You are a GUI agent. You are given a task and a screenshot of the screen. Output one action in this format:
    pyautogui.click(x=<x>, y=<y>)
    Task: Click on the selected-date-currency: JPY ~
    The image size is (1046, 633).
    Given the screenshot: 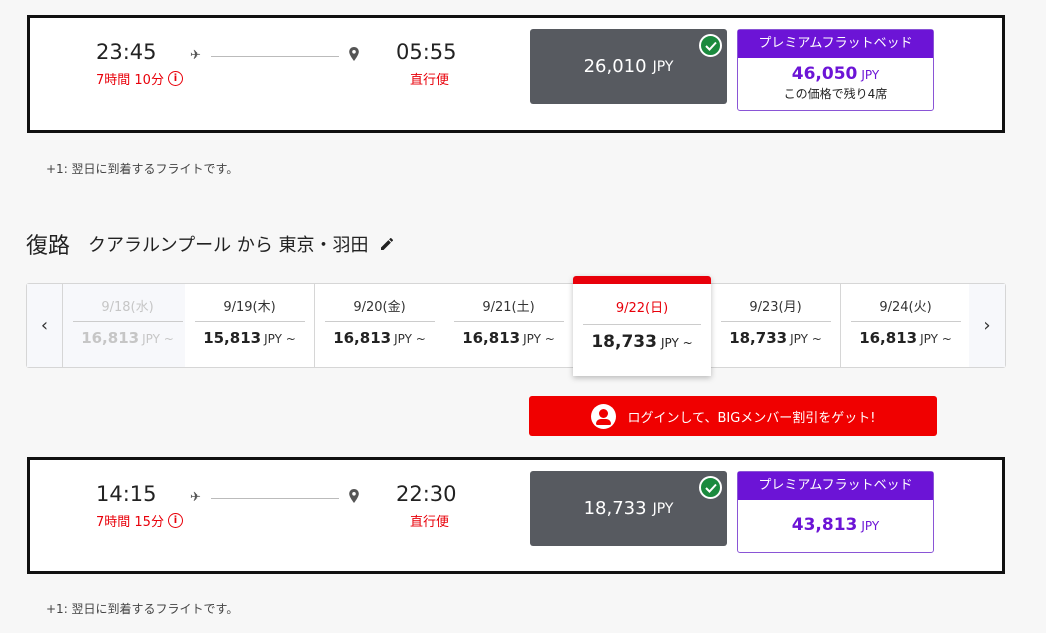 What is the action you would take?
    pyautogui.click(x=676, y=343)
    